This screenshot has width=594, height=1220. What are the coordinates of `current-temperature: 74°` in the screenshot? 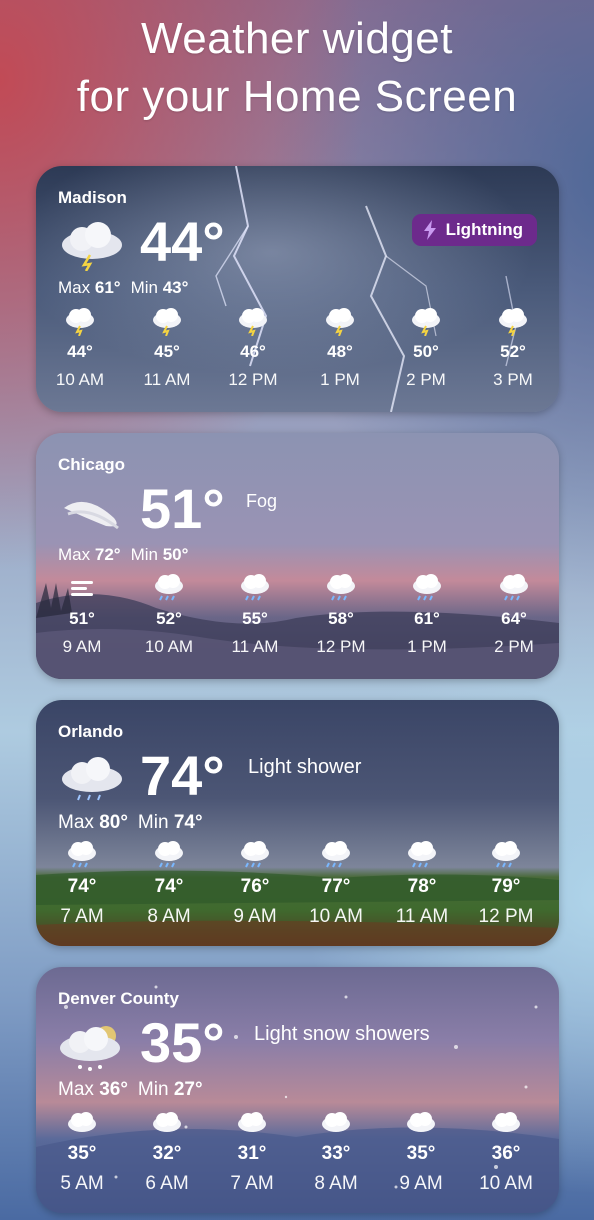 It's located at (182, 775).